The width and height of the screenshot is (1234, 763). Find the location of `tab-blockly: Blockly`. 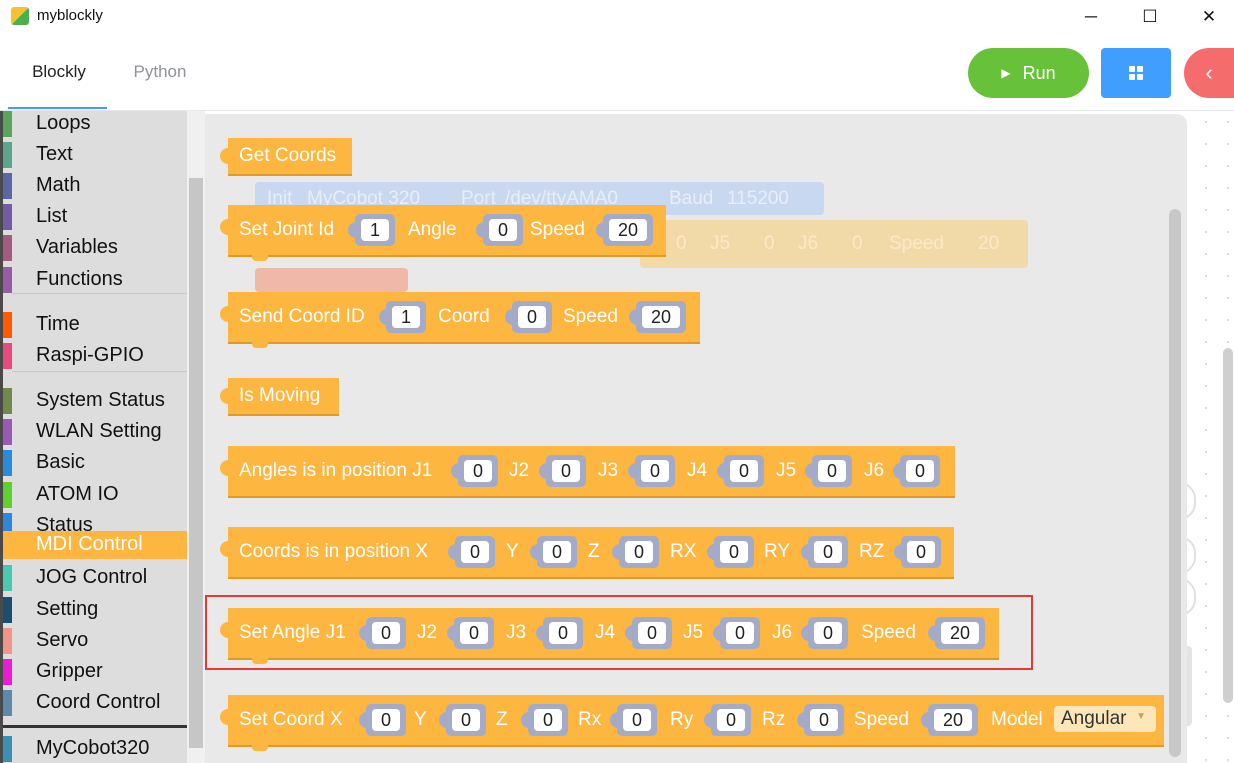

tab-blockly: Blockly is located at coordinates (59, 72).